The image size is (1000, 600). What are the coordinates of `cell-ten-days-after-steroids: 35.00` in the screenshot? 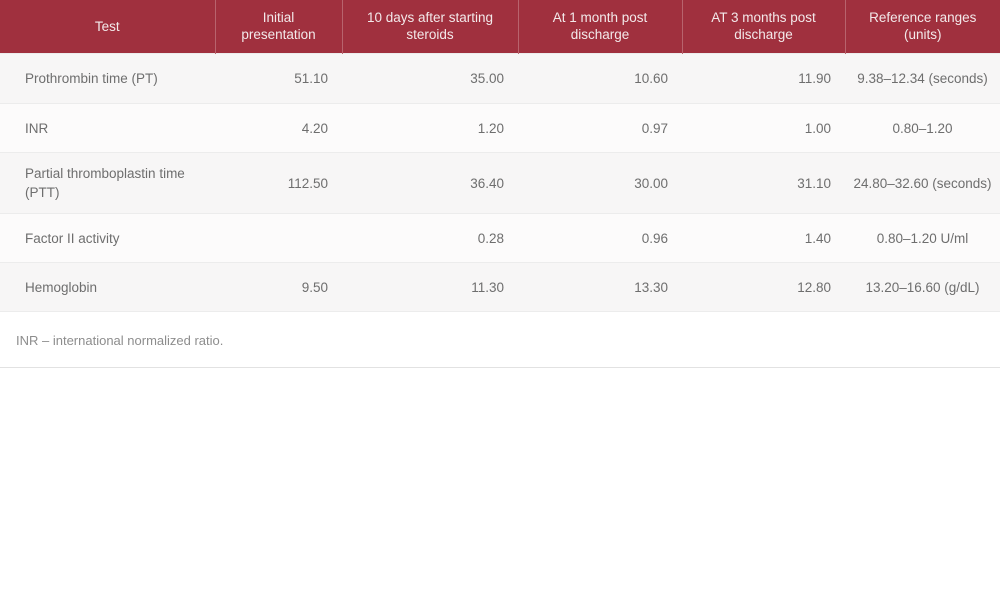 It's located at (430, 78).